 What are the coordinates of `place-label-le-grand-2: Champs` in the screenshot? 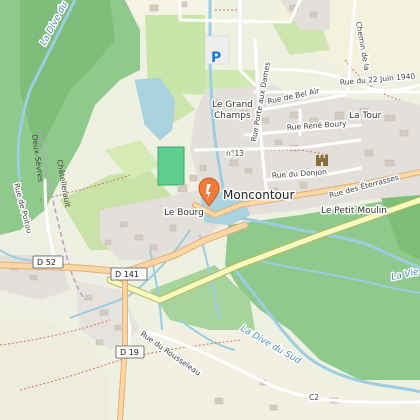 It's located at (232, 116).